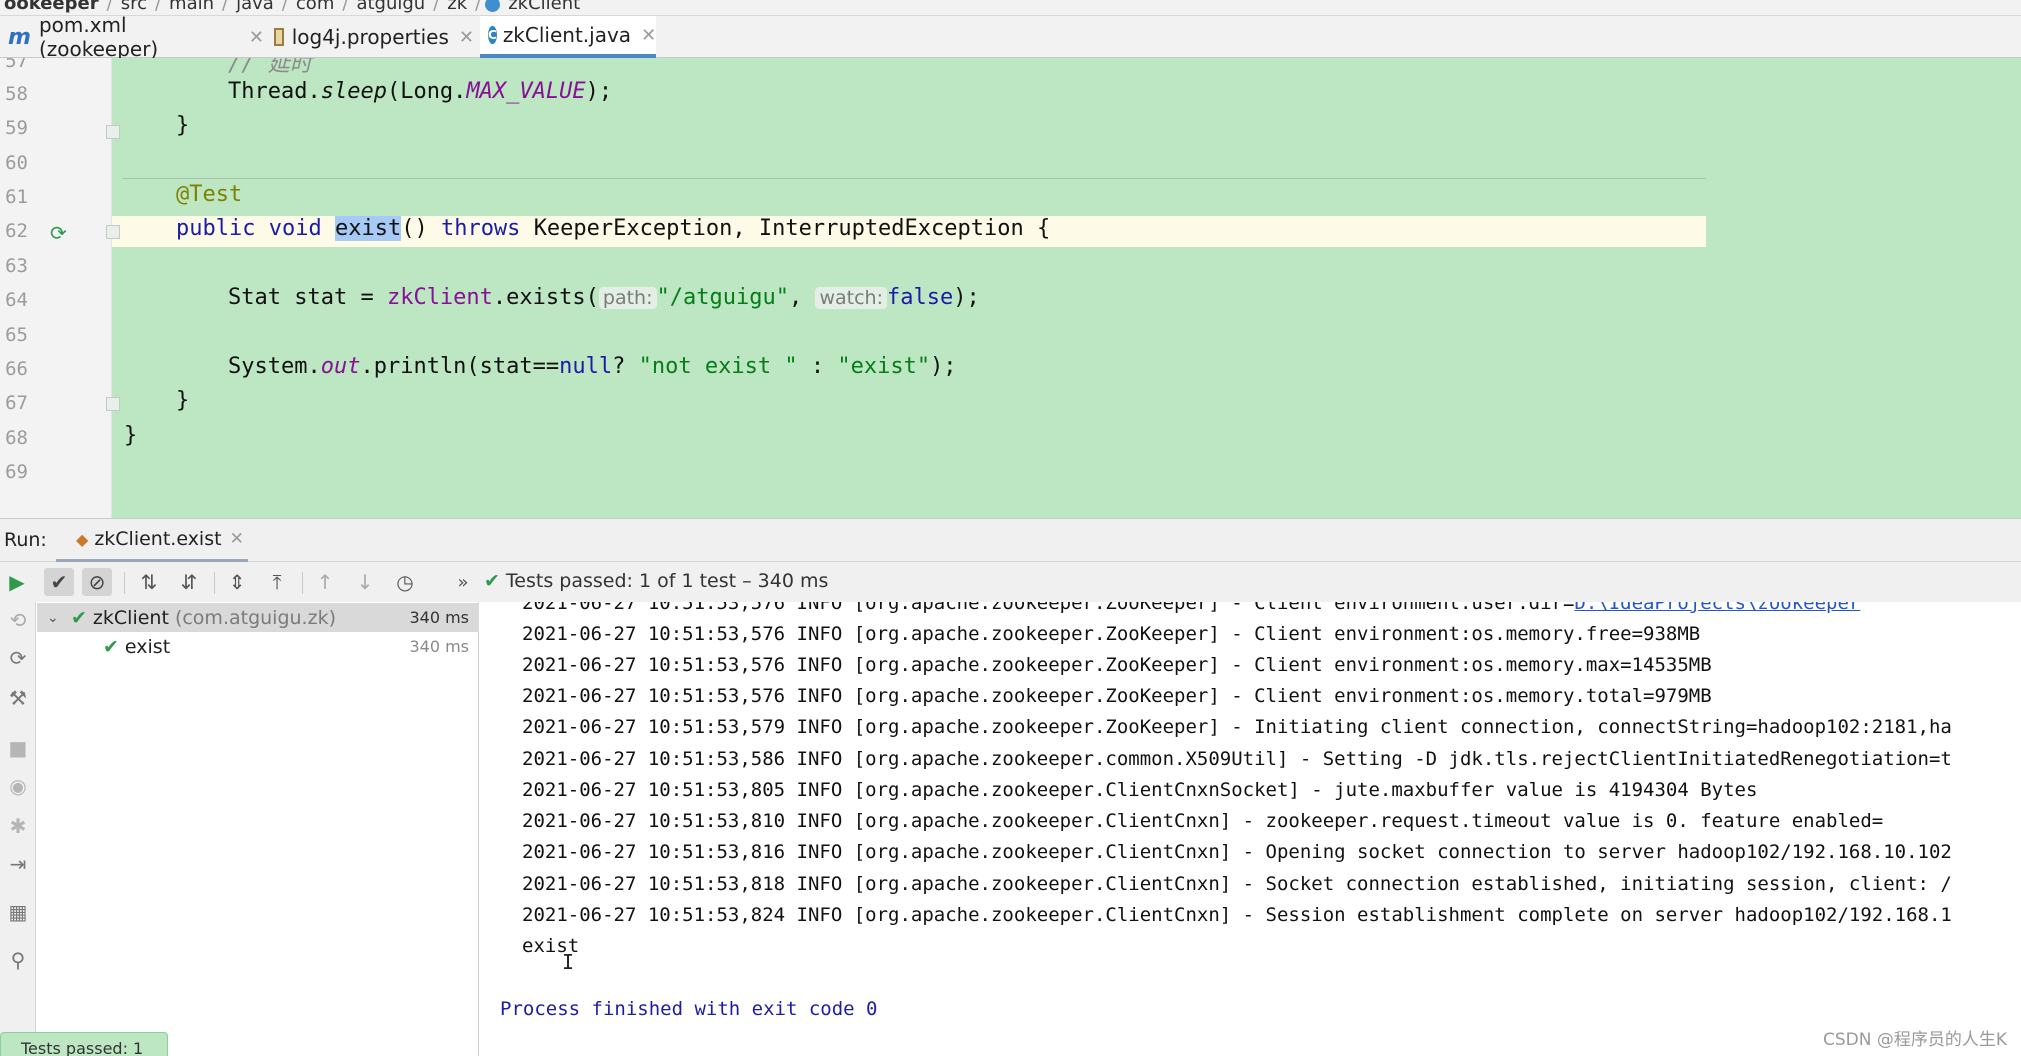  I want to click on previous-failed-test-icon: ↑, so click(325, 582).